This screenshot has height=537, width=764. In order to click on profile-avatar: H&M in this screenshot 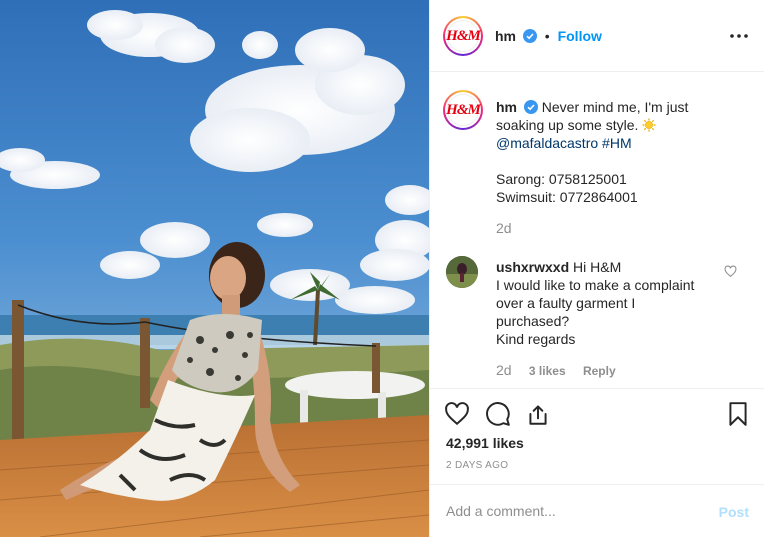, I will do `click(463, 36)`.